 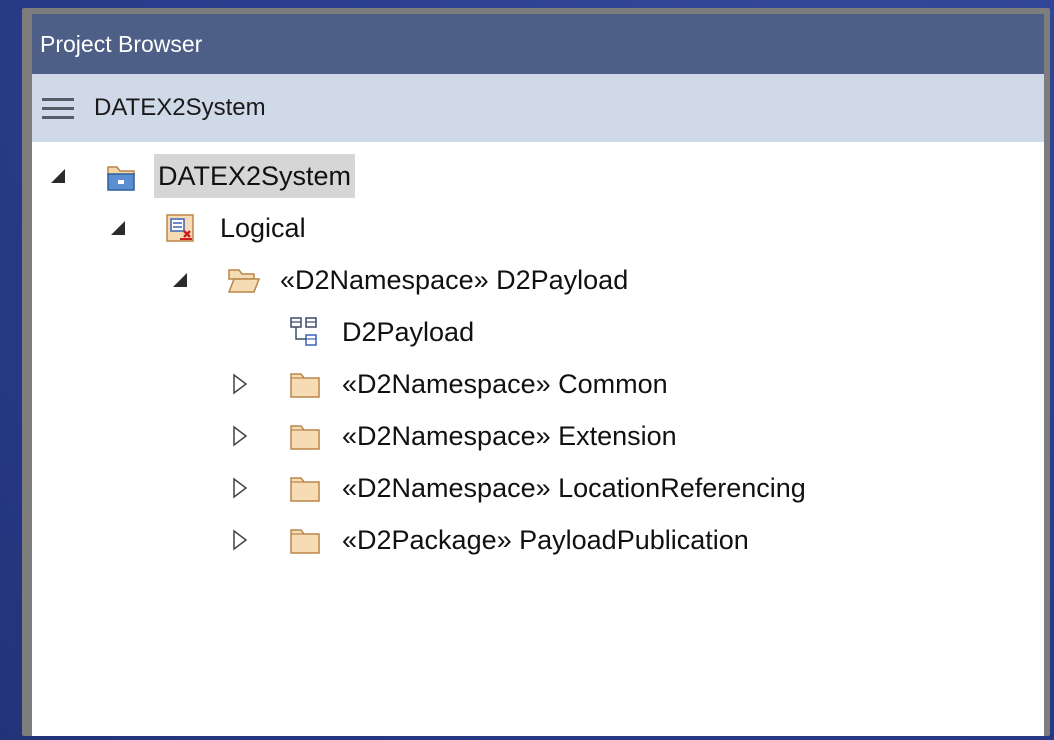 What do you see at coordinates (505, 384) in the screenshot?
I see `tree-item-label: «D2Namespace» Common` at bounding box center [505, 384].